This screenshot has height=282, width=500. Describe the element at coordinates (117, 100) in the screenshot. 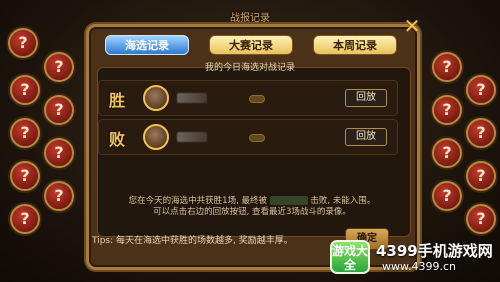

I see `result-label-win: 胜` at that location.